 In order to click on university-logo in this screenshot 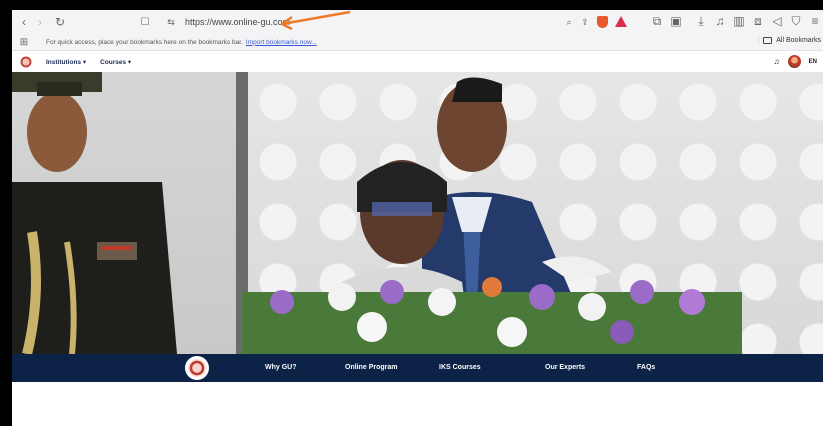, I will do `click(197, 368)`.